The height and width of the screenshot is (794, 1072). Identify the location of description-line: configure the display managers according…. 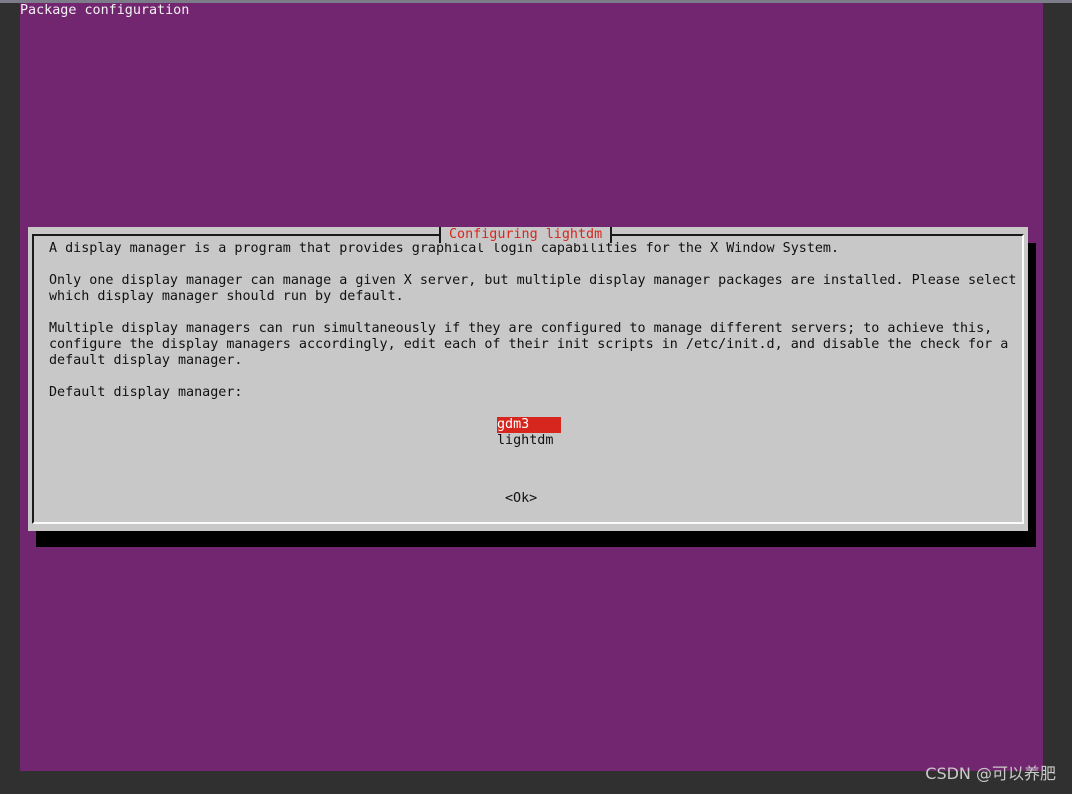
(529, 344).